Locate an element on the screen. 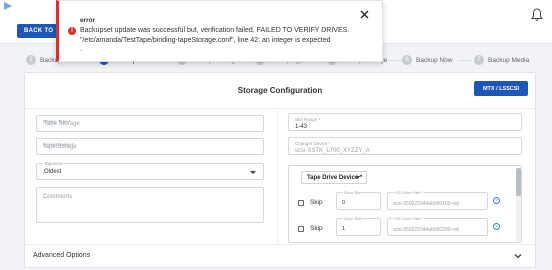 This screenshot has height=270, width=552. advanced-options-label: Advanced Options is located at coordinates (62, 255).